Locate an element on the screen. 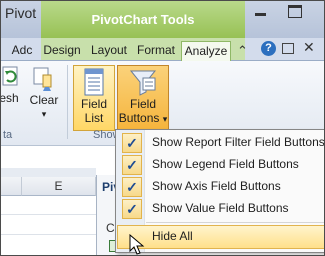 The image size is (325, 256). field-buttons-icon is located at coordinates (143, 83).